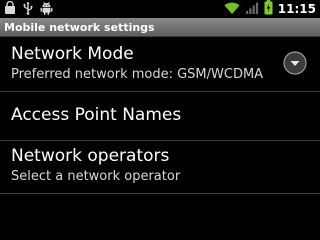 This screenshot has height=240, width=320. What do you see at coordinates (137, 74) in the screenshot?
I see `pref-summary: Preferred network mode: GSM/WCDMA` at bounding box center [137, 74].